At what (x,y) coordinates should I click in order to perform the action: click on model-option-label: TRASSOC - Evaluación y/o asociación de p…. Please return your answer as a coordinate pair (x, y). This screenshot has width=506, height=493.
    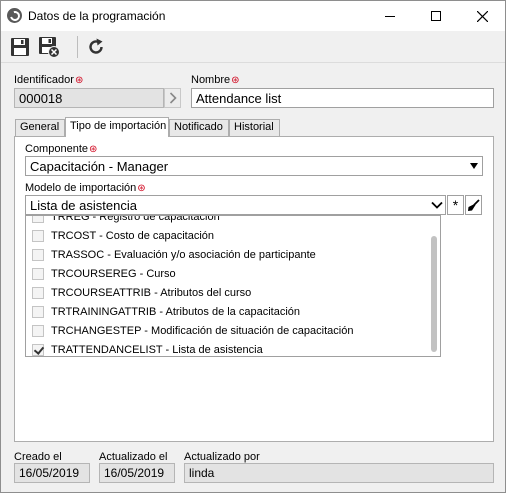
    Looking at the image, I should click on (183, 254).